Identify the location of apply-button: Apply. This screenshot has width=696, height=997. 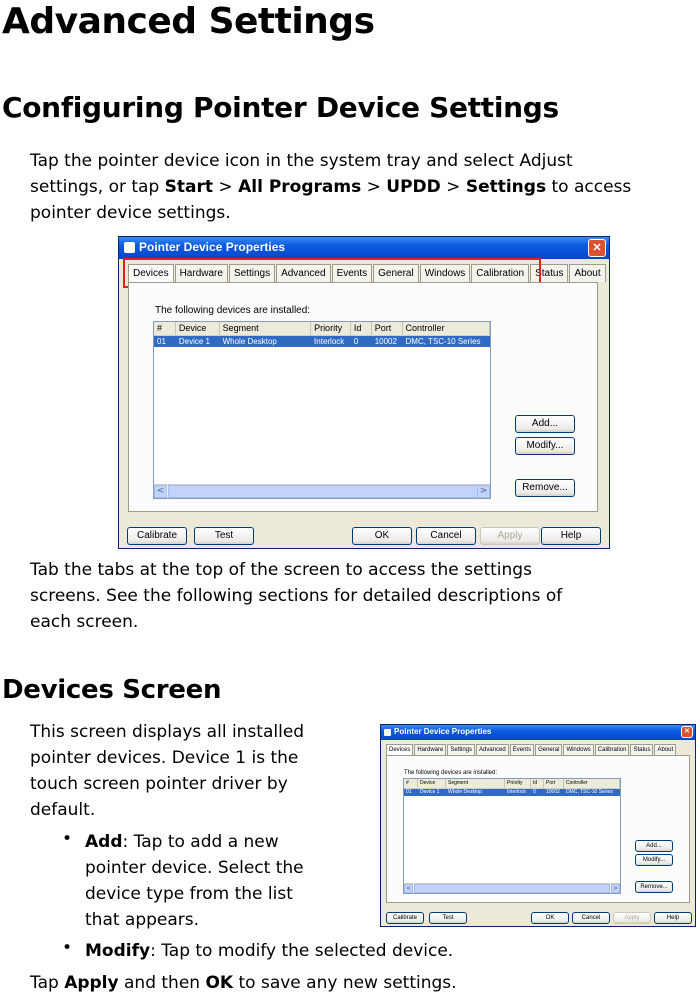
(510, 536).